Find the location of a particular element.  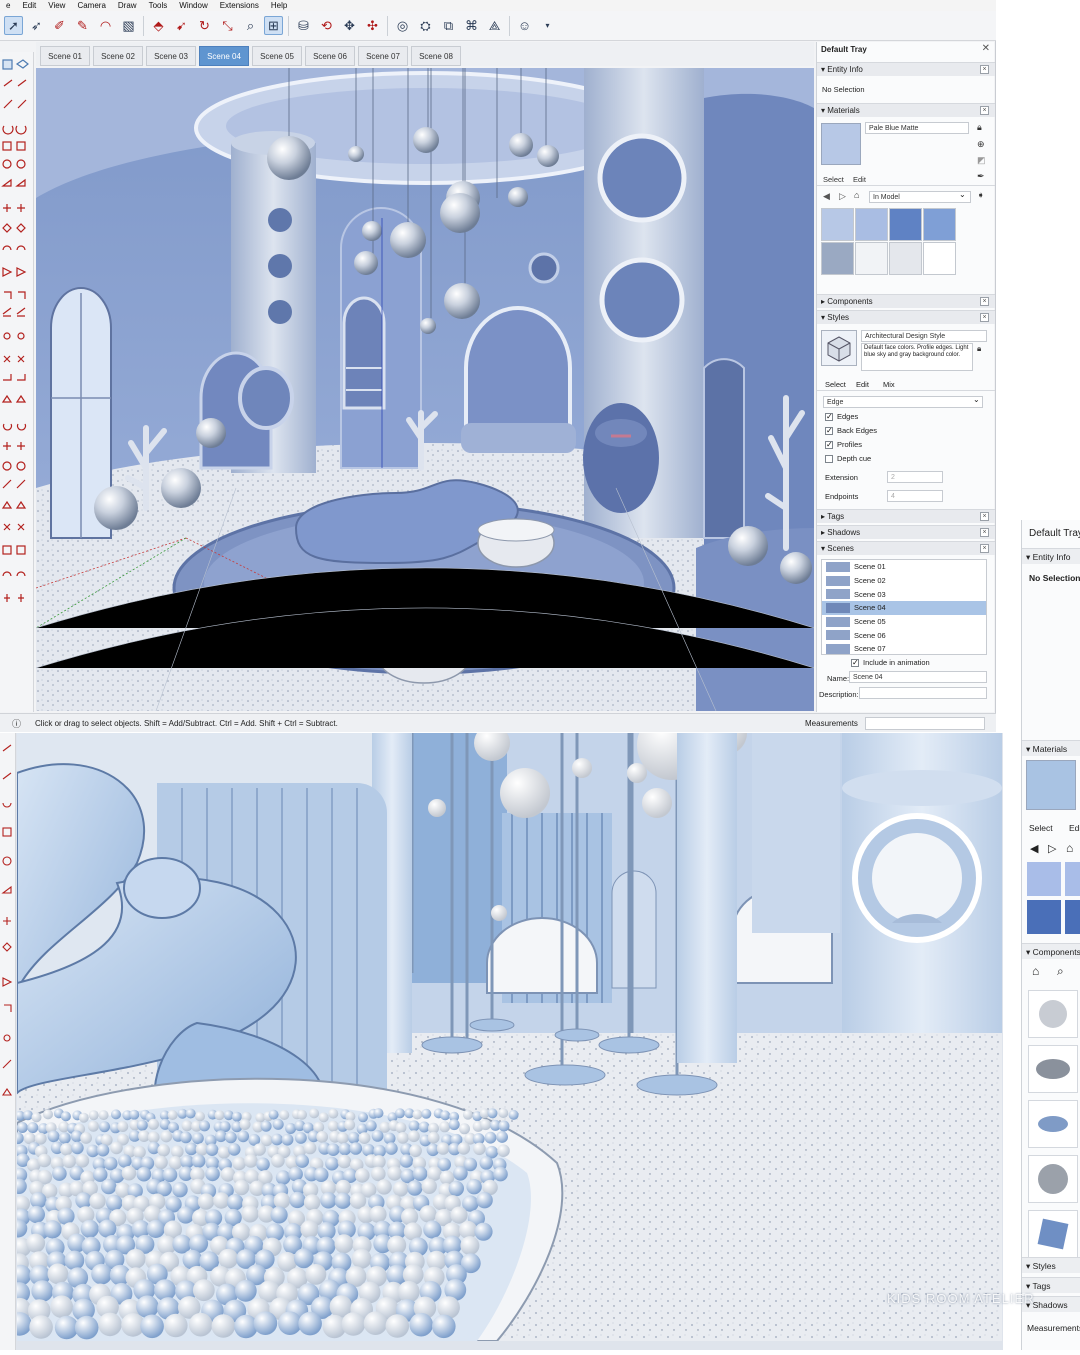

scene-description-input is located at coordinates (923, 693).